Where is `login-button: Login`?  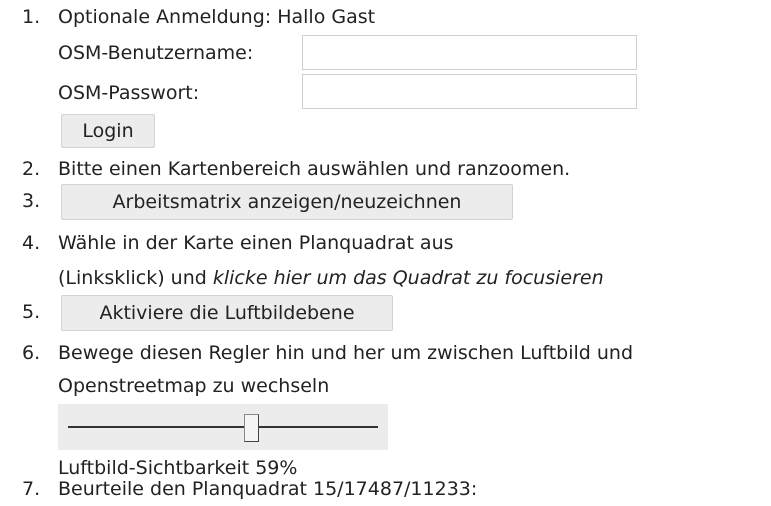 login-button: Login is located at coordinates (108, 131).